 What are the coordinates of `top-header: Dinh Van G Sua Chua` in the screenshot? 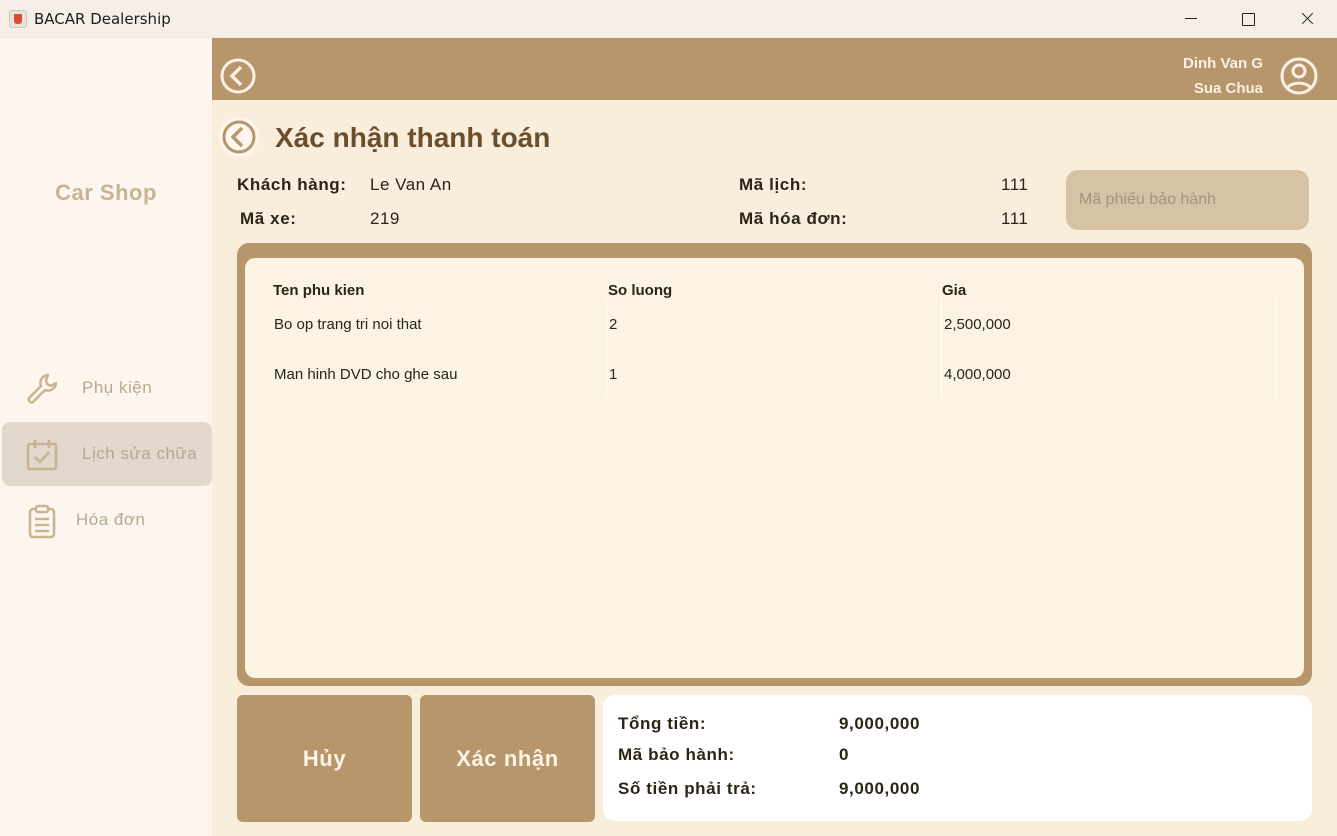 It's located at (774, 69).